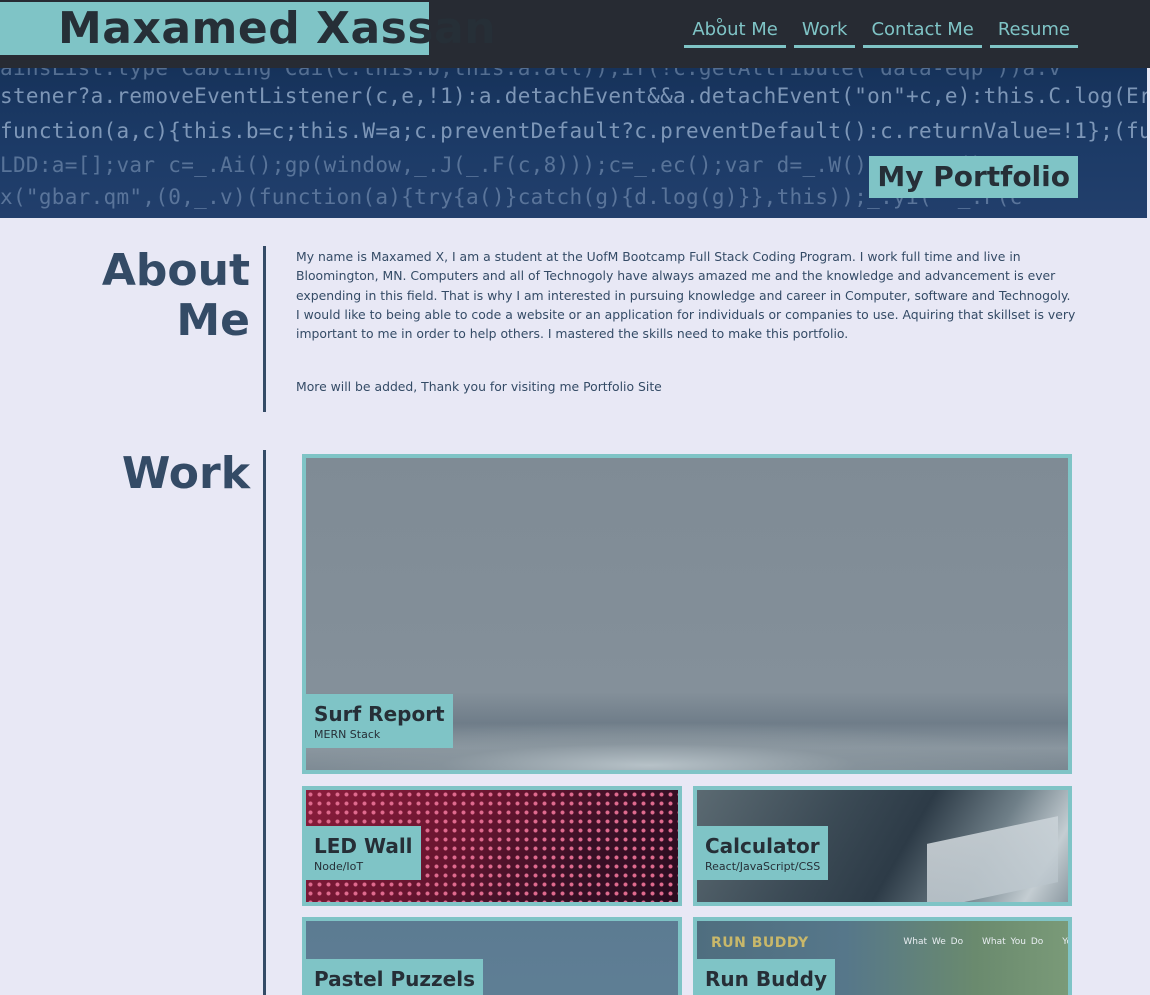 The height and width of the screenshot is (995, 1150). What do you see at coordinates (735, 31) in the screenshot?
I see `nav-link-about-me: About Me` at bounding box center [735, 31].